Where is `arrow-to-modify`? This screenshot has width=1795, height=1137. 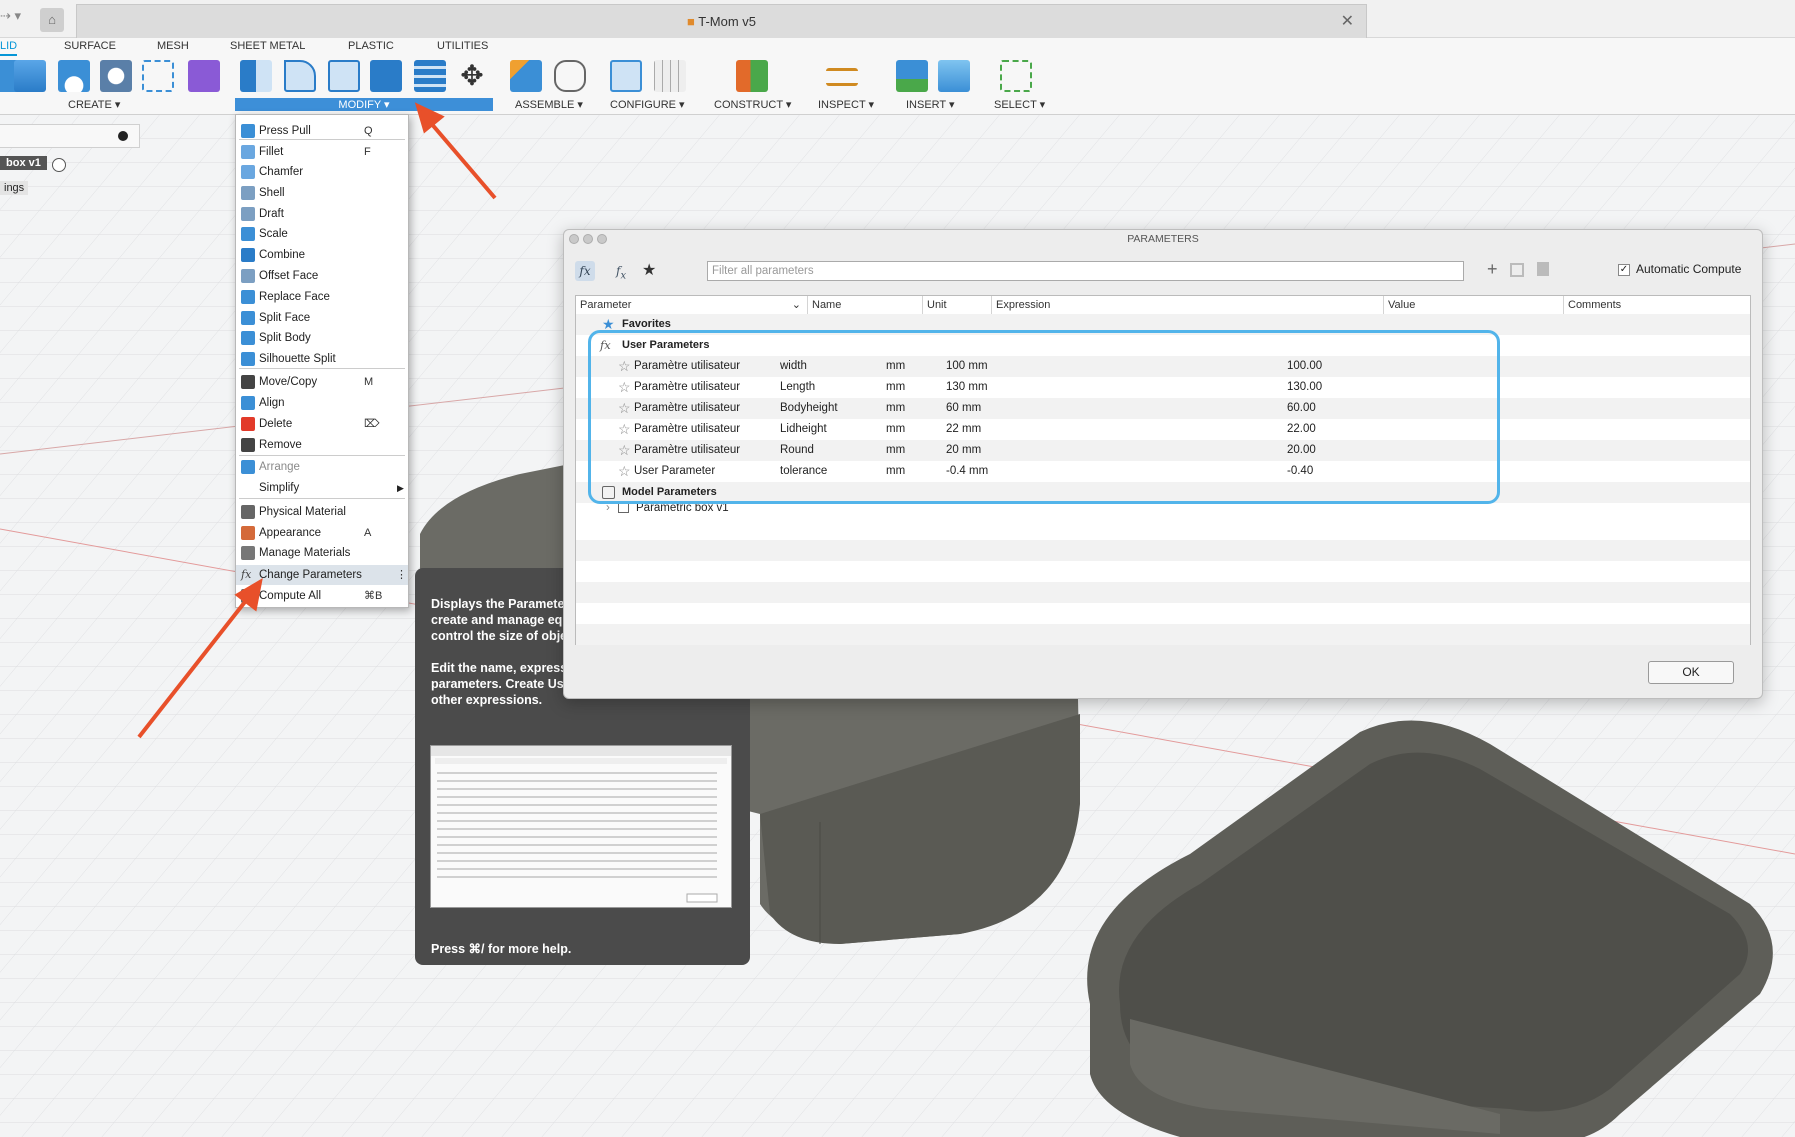 arrow-to-modify is located at coordinates (462, 160).